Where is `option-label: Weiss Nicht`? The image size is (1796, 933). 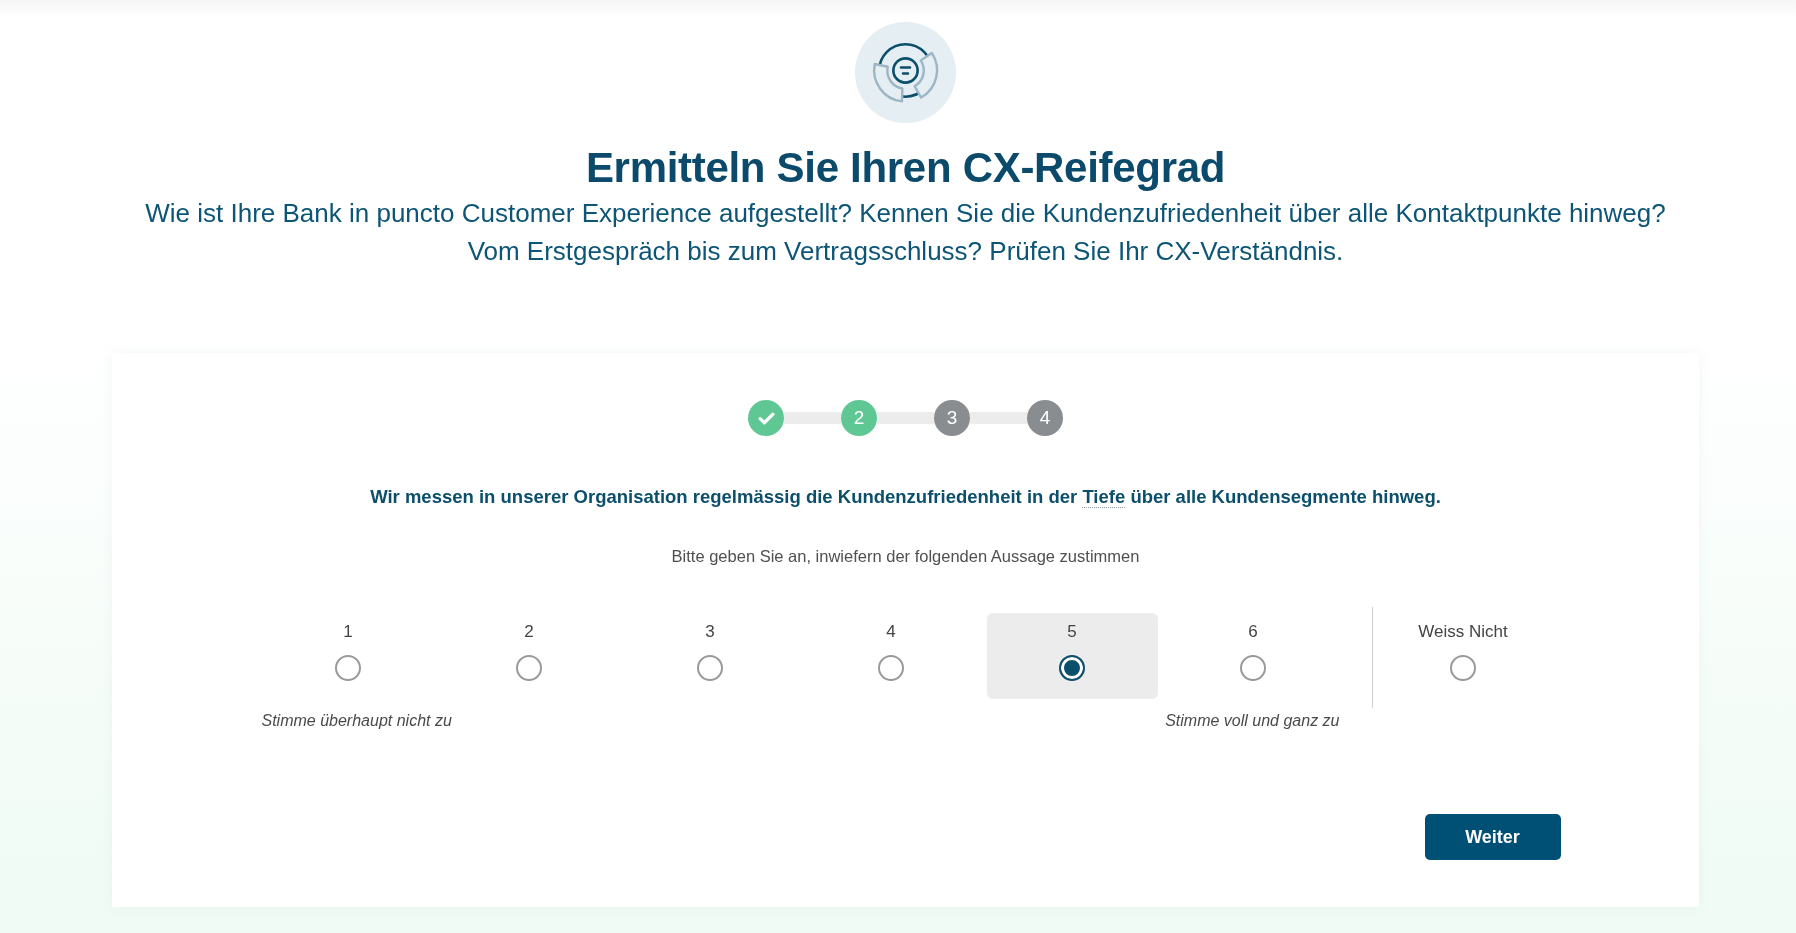 option-label: Weiss Nicht is located at coordinates (1463, 632).